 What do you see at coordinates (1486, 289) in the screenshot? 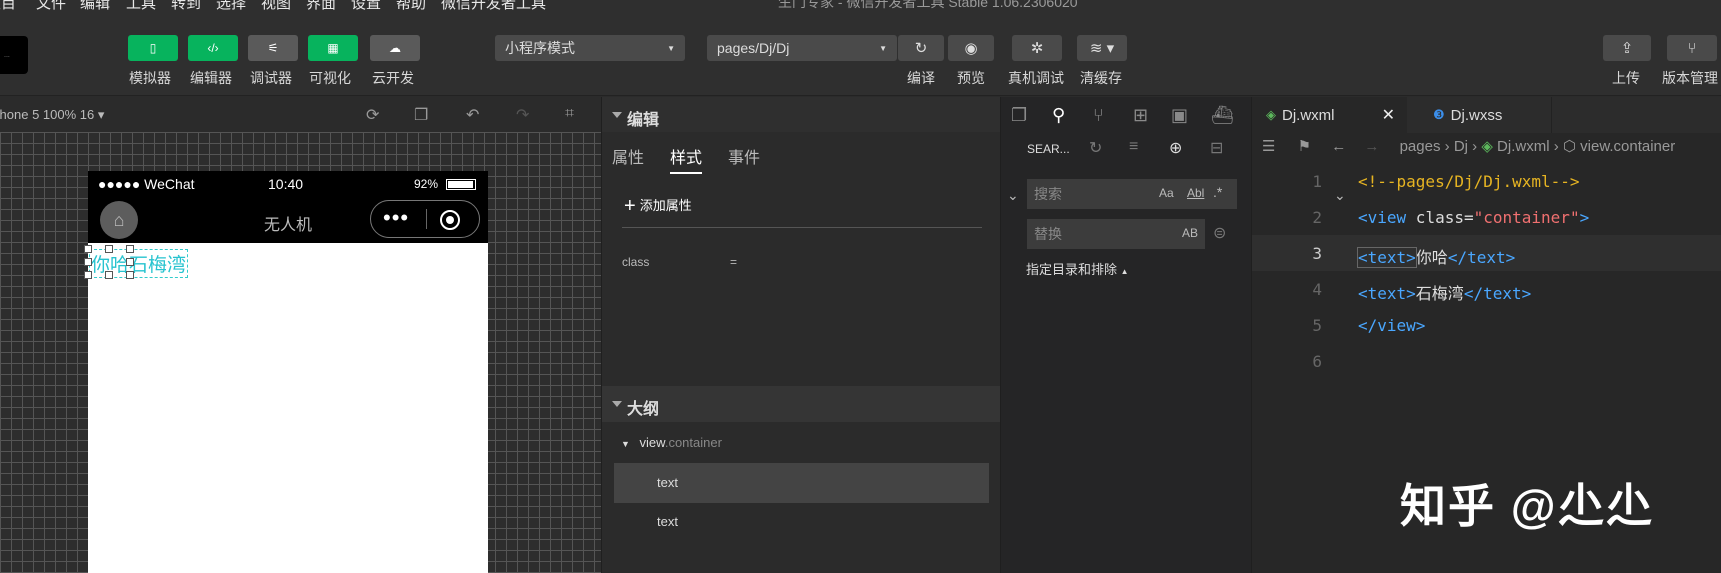
I see `code-line: 4 <text>石梅湾</text>` at bounding box center [1486, 289].